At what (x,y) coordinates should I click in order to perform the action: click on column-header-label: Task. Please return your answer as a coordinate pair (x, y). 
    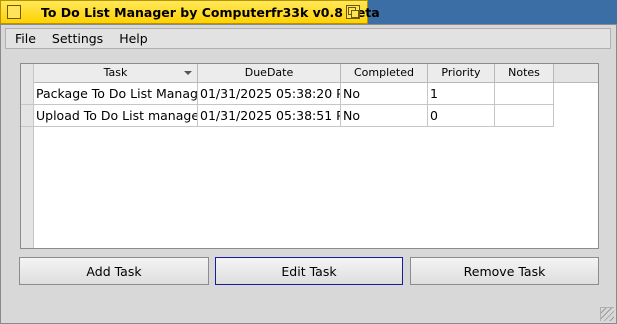
    Looking at the image, I should click on (115, 72).